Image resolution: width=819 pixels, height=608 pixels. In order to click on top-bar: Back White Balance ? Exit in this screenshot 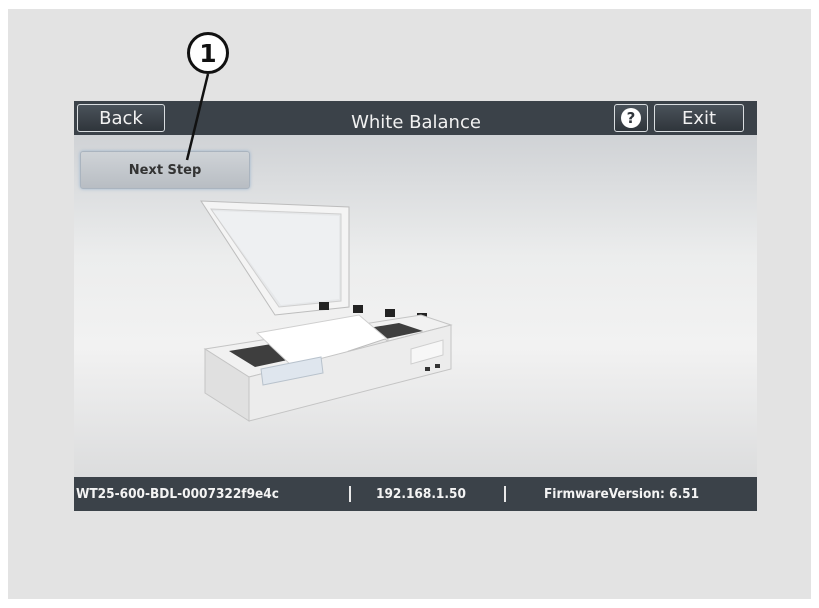, I will do `click(415, 118)`.